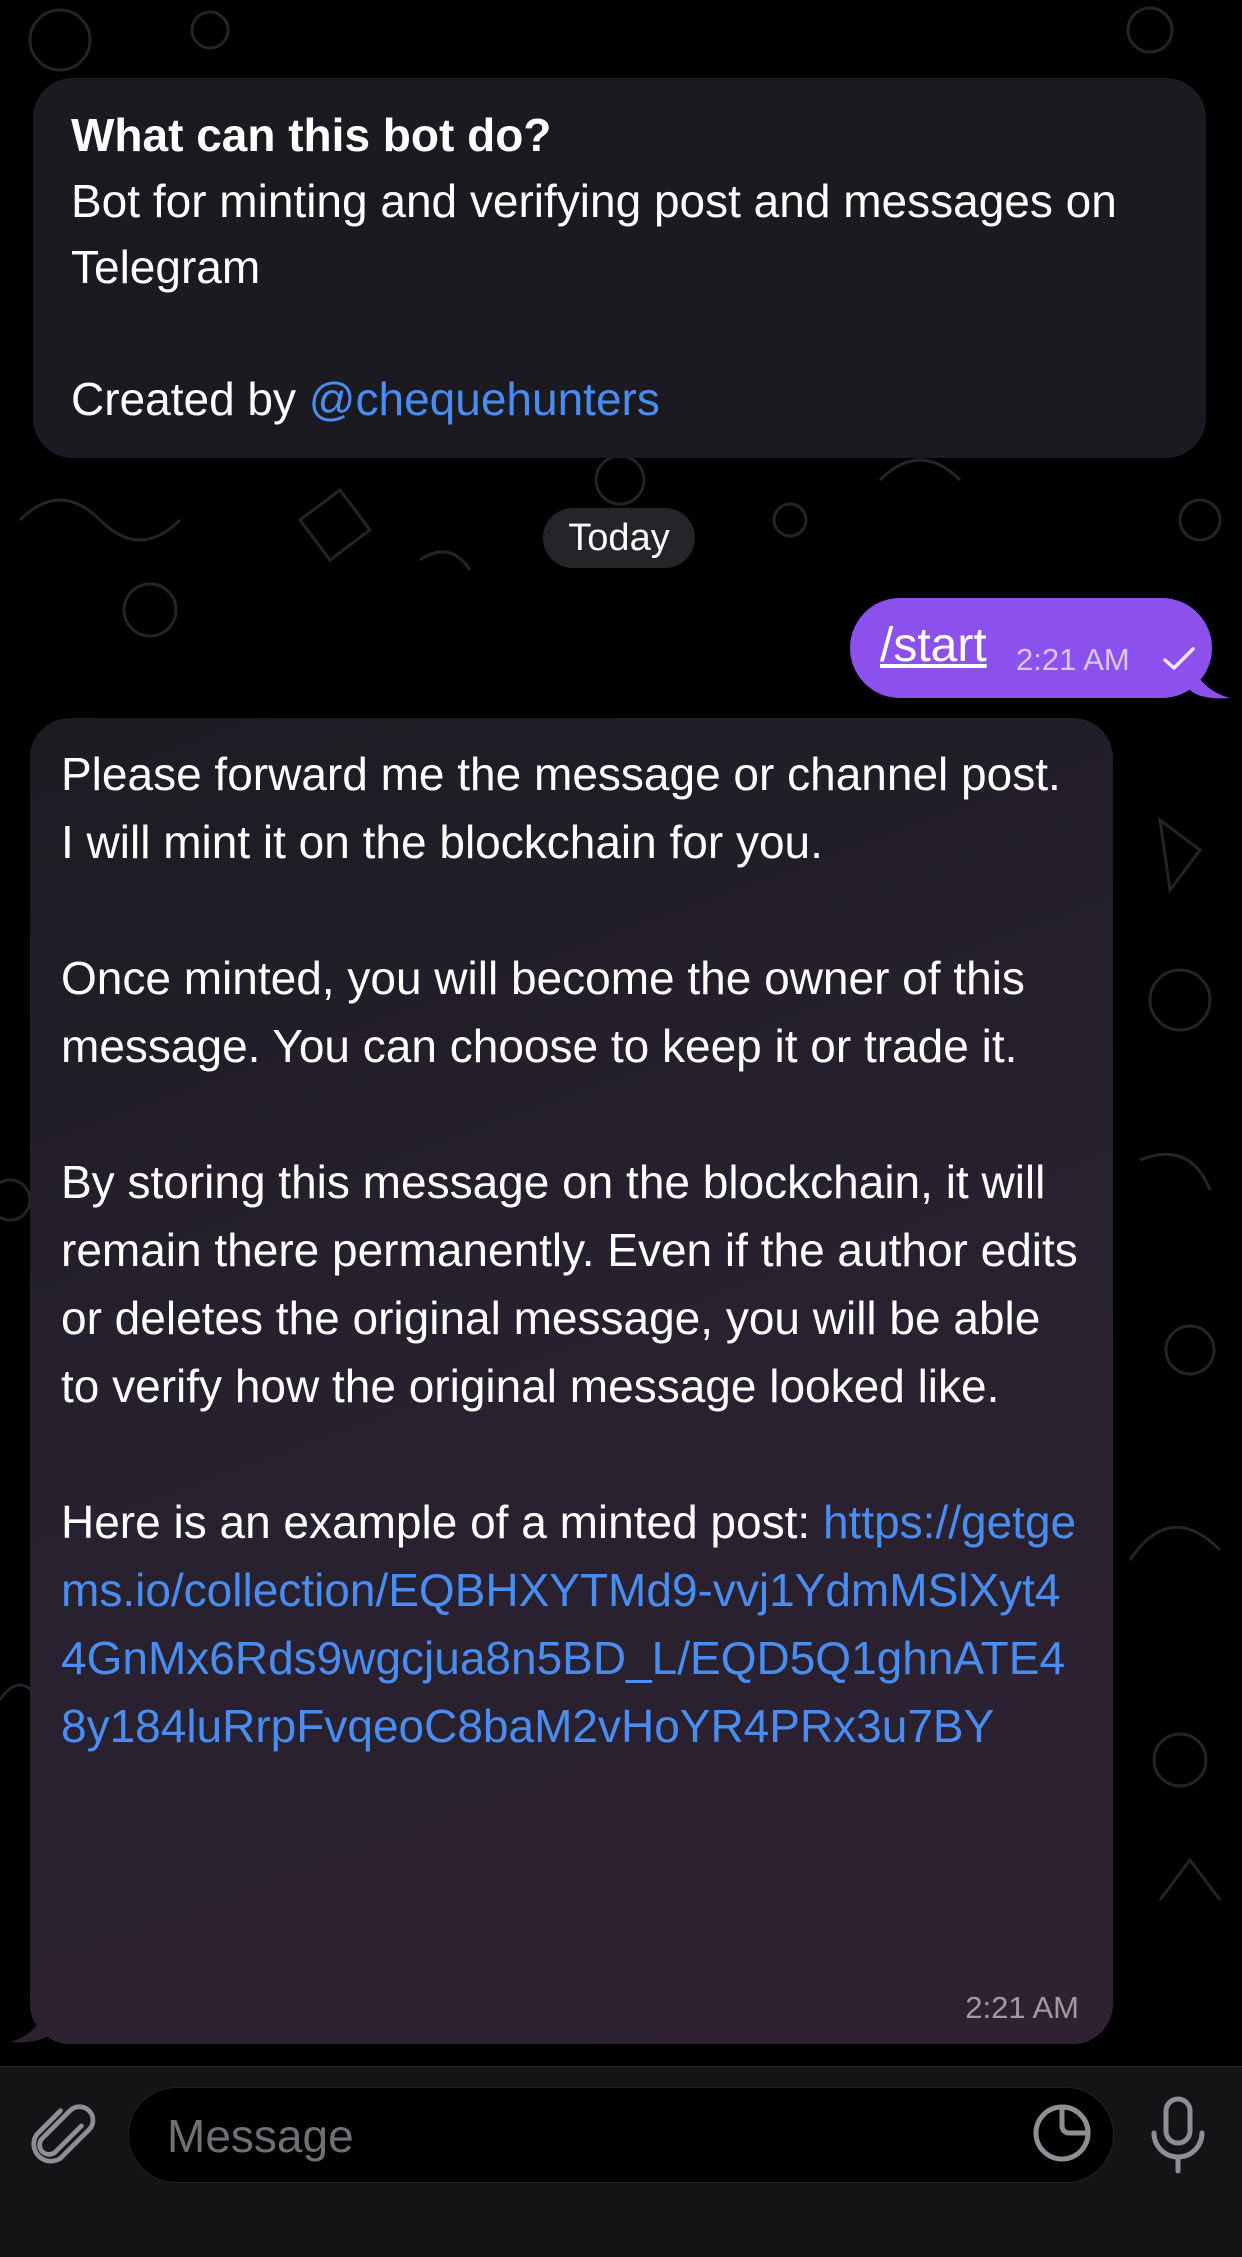  I want to click on message-input: Message, so click(621, 2135).